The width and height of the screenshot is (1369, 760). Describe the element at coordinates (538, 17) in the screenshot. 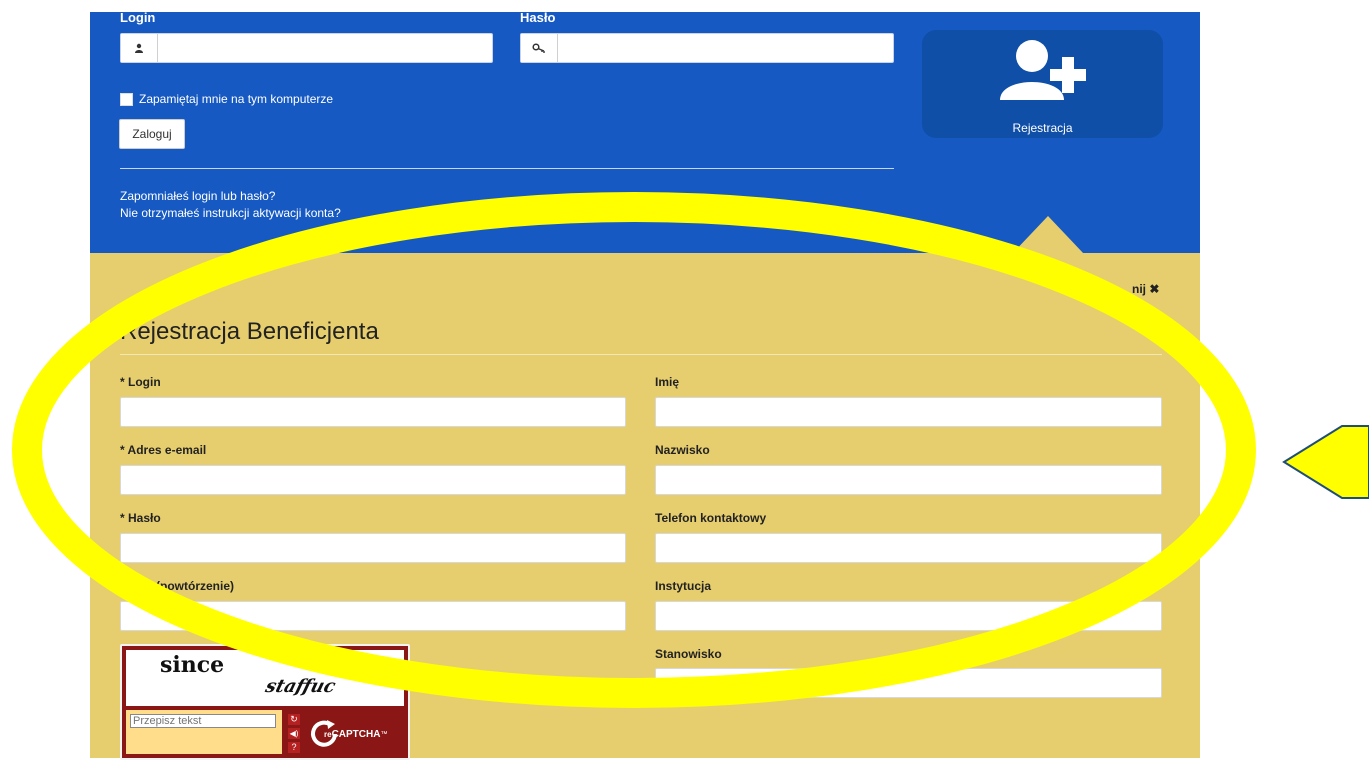

I see `password-label: Hasło` at that location.